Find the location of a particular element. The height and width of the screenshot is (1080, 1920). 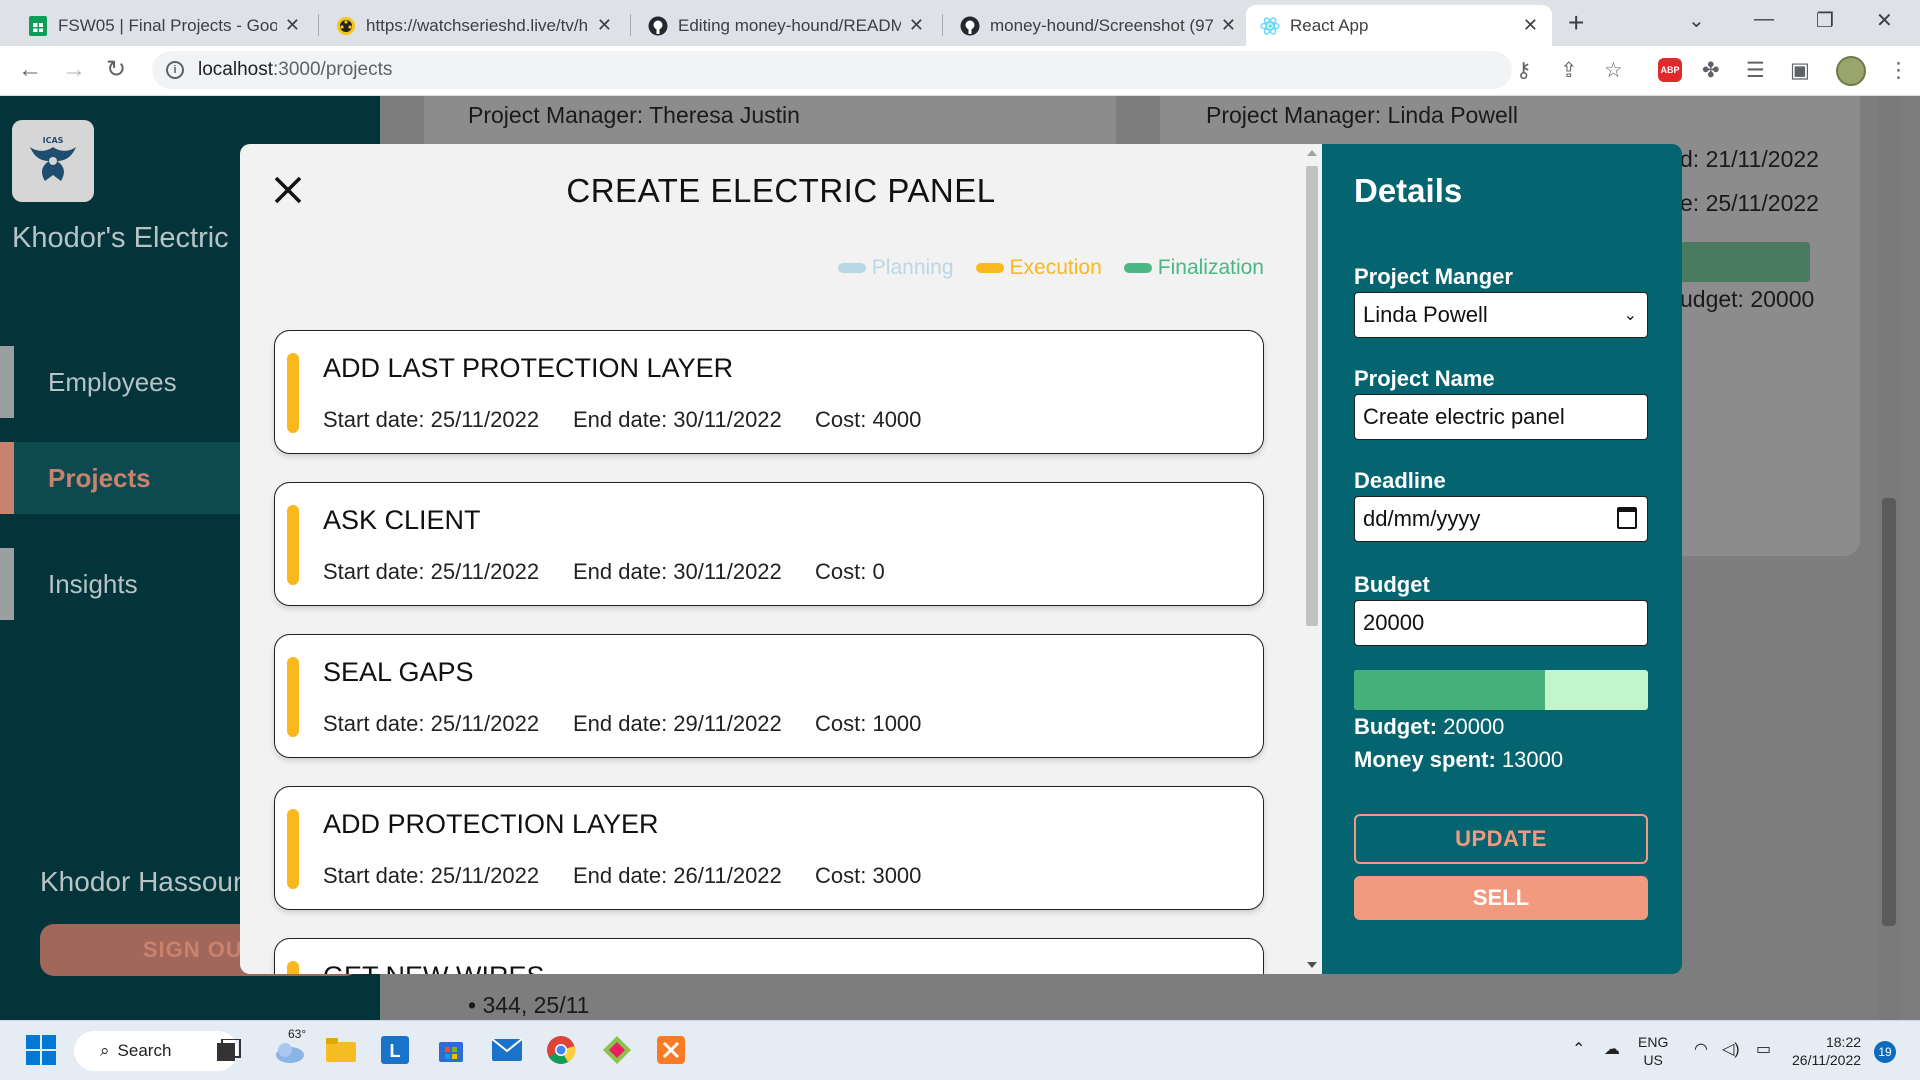

project-name-input: Create electric panel is located at coordinates (1501, 417).